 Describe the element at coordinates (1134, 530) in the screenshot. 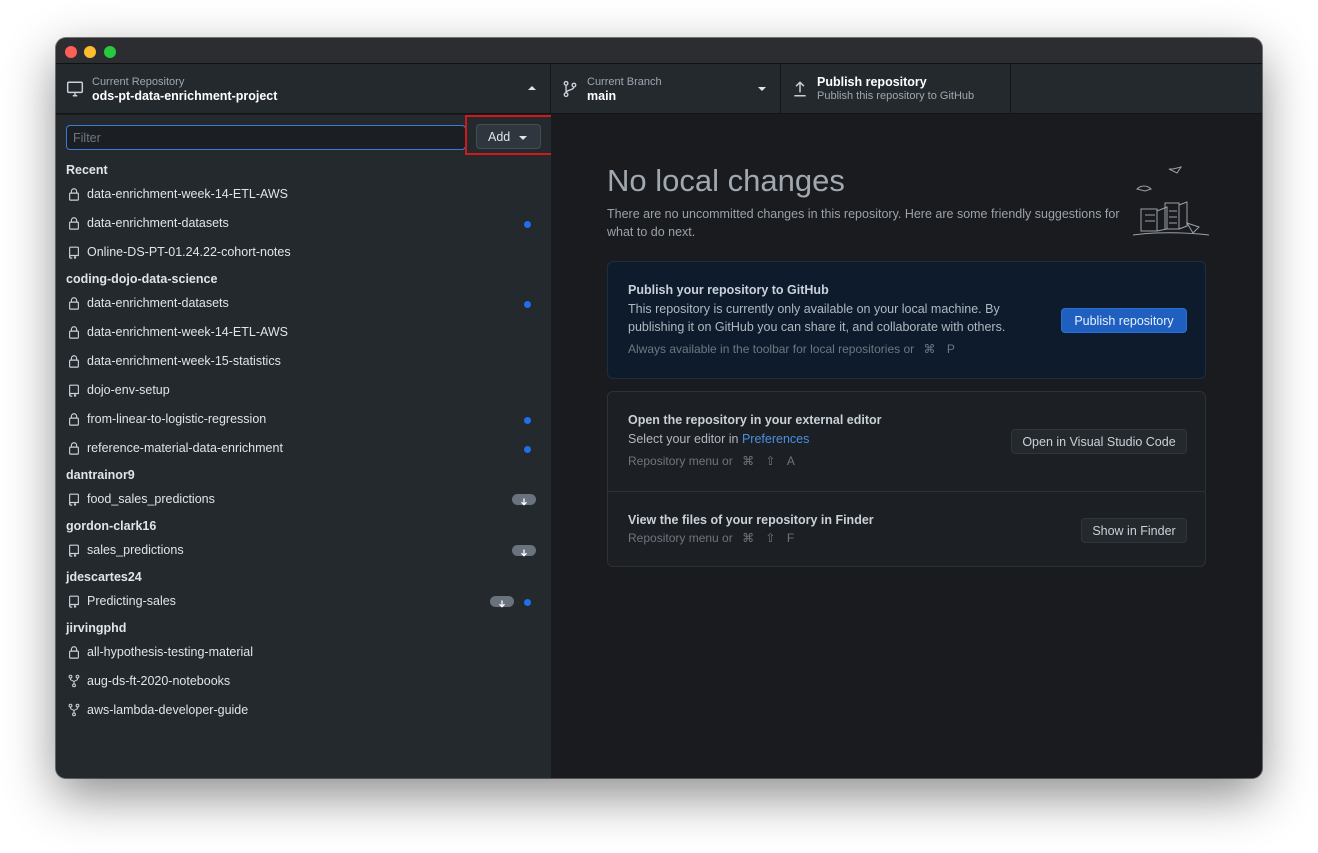

I see `show-in-finder-button: Show in Finder` at that location.